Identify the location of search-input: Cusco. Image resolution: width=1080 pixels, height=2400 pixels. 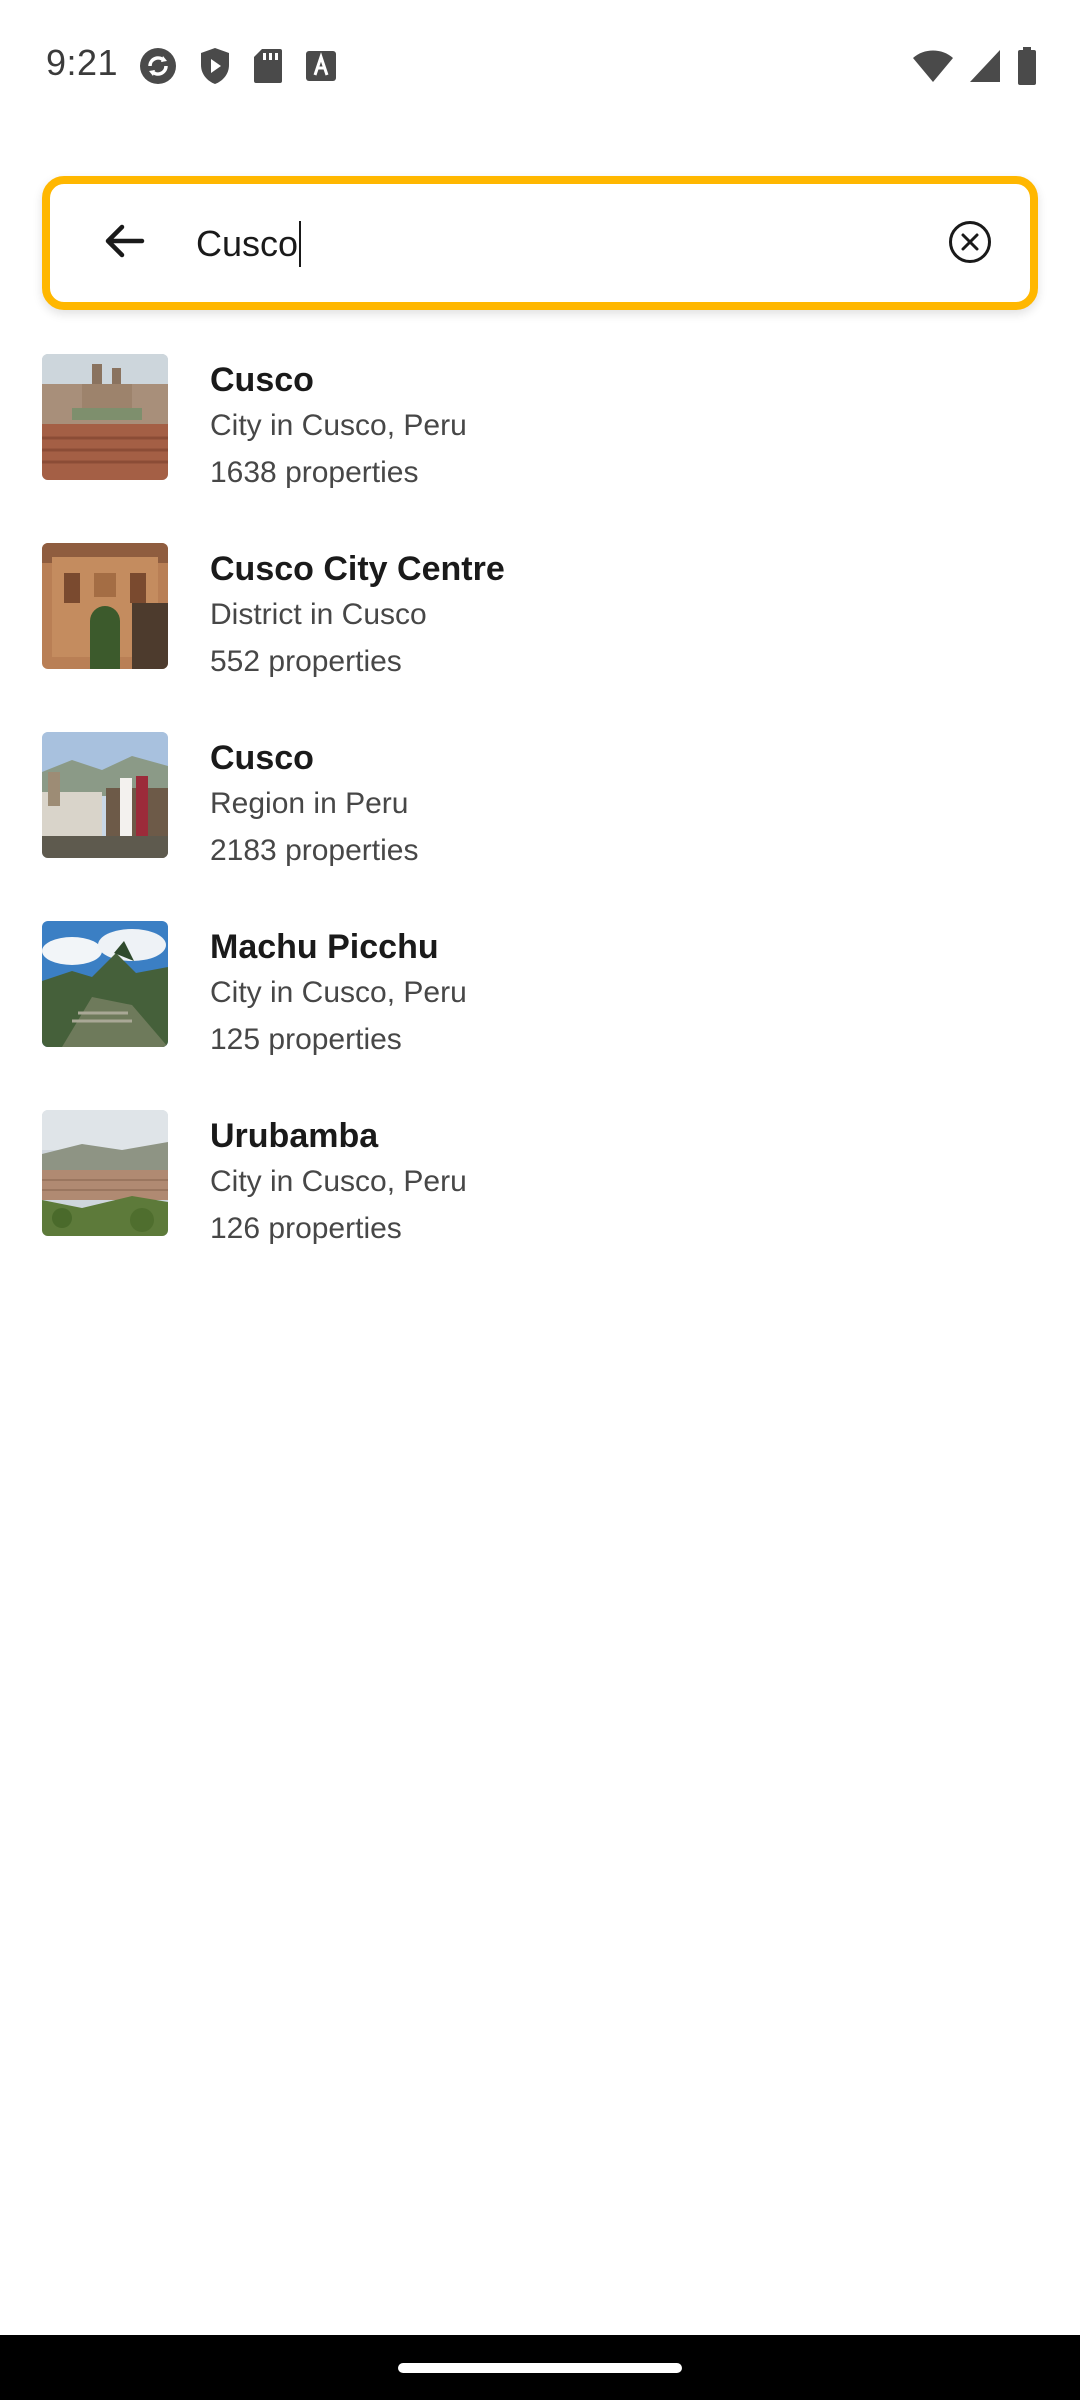
(249, 244).